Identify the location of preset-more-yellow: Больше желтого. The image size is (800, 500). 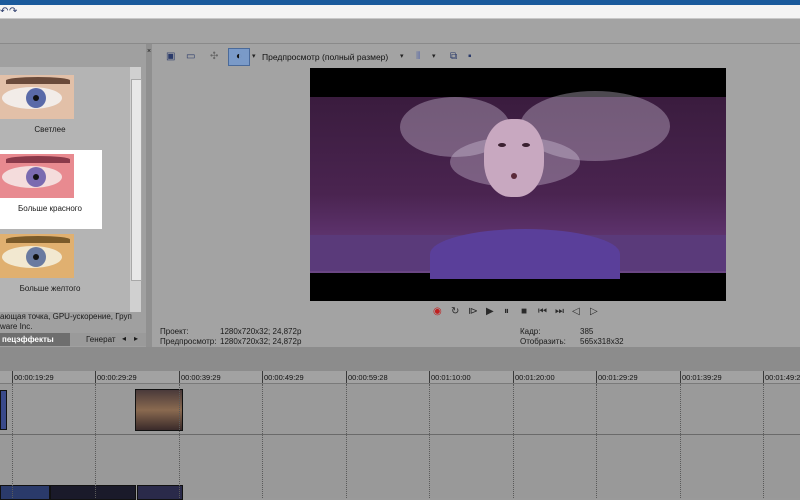
(51, 269).